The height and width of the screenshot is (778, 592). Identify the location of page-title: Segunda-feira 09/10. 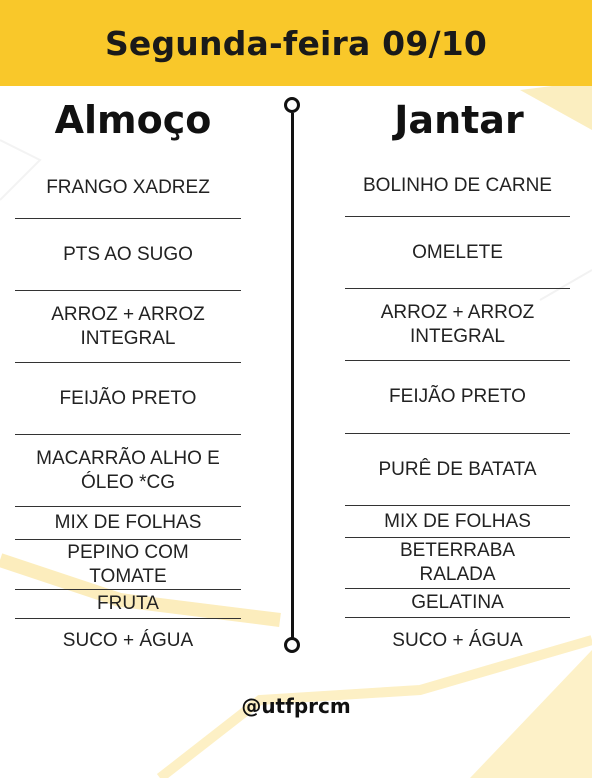
(296, 43).